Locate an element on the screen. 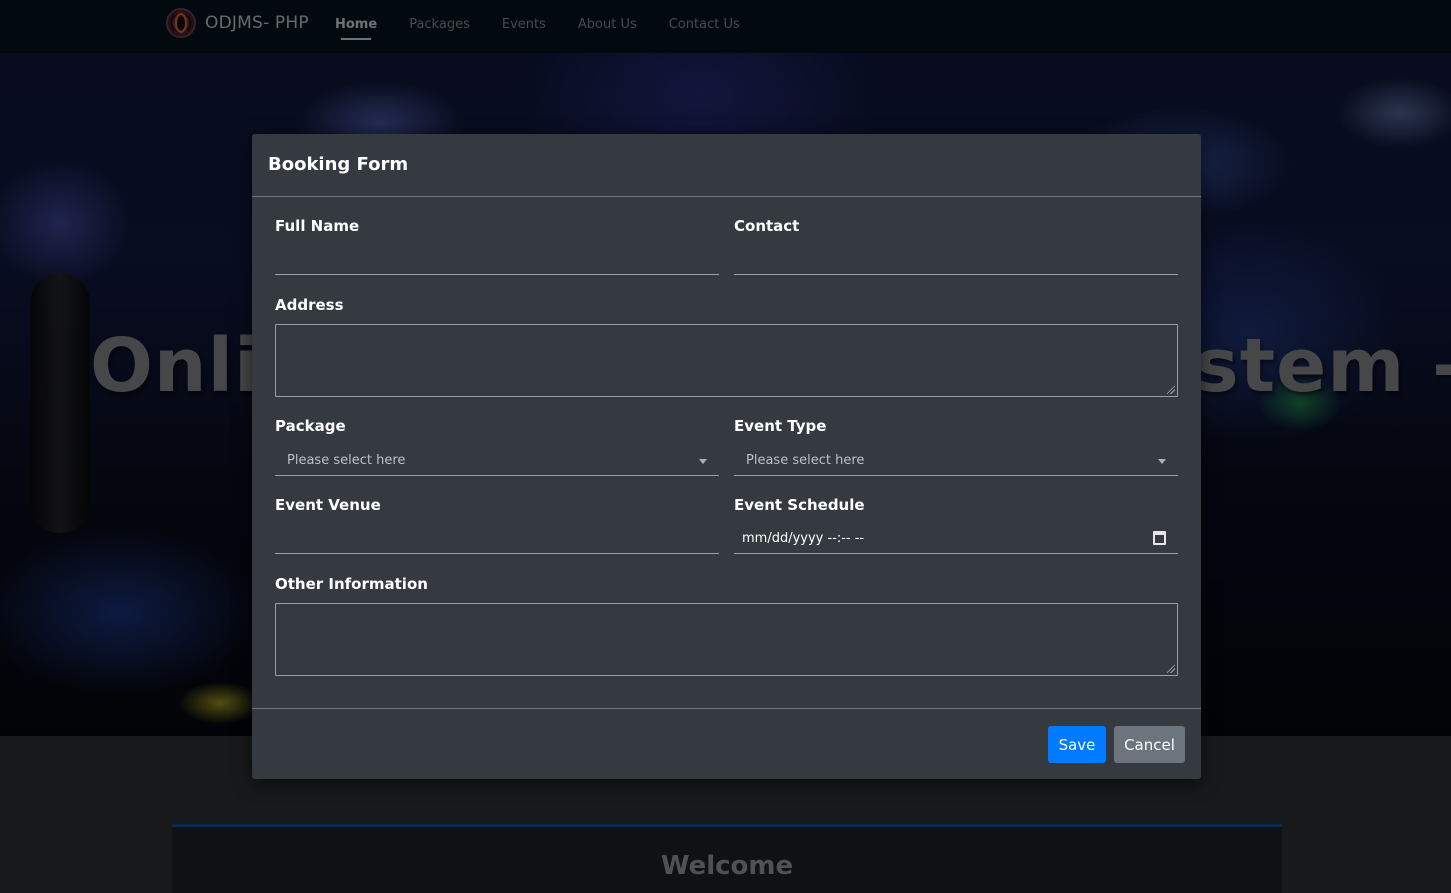 This screenshot has height=893, width=1451. address-textarea is located at coordinates (726, 360).